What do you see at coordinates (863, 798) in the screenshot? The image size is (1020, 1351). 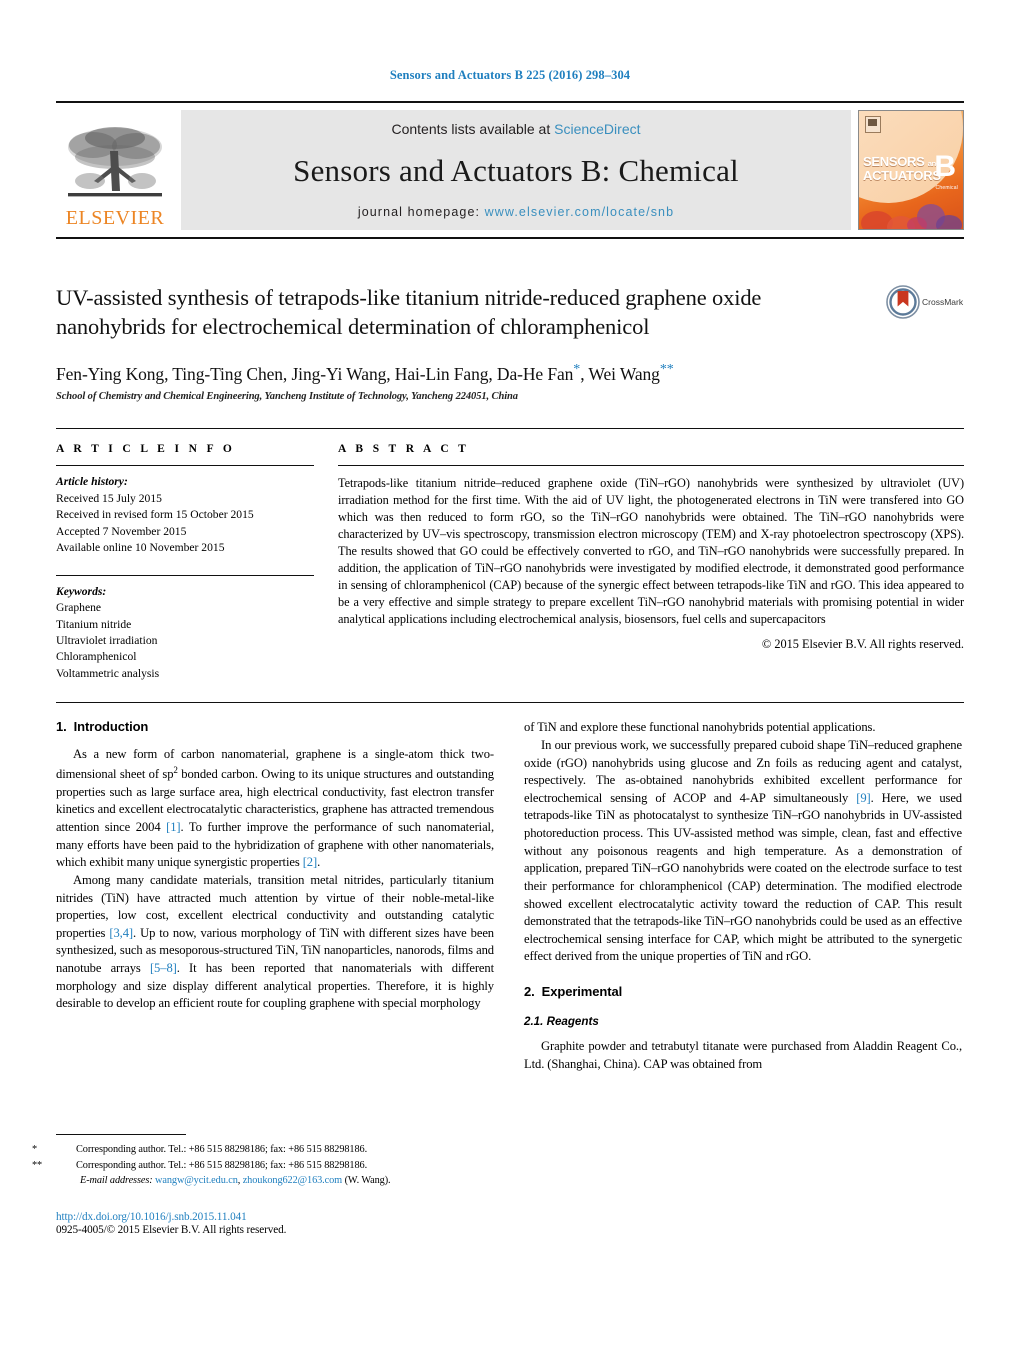 I see `citation-link: [9]` at bounding box center [863, 798].